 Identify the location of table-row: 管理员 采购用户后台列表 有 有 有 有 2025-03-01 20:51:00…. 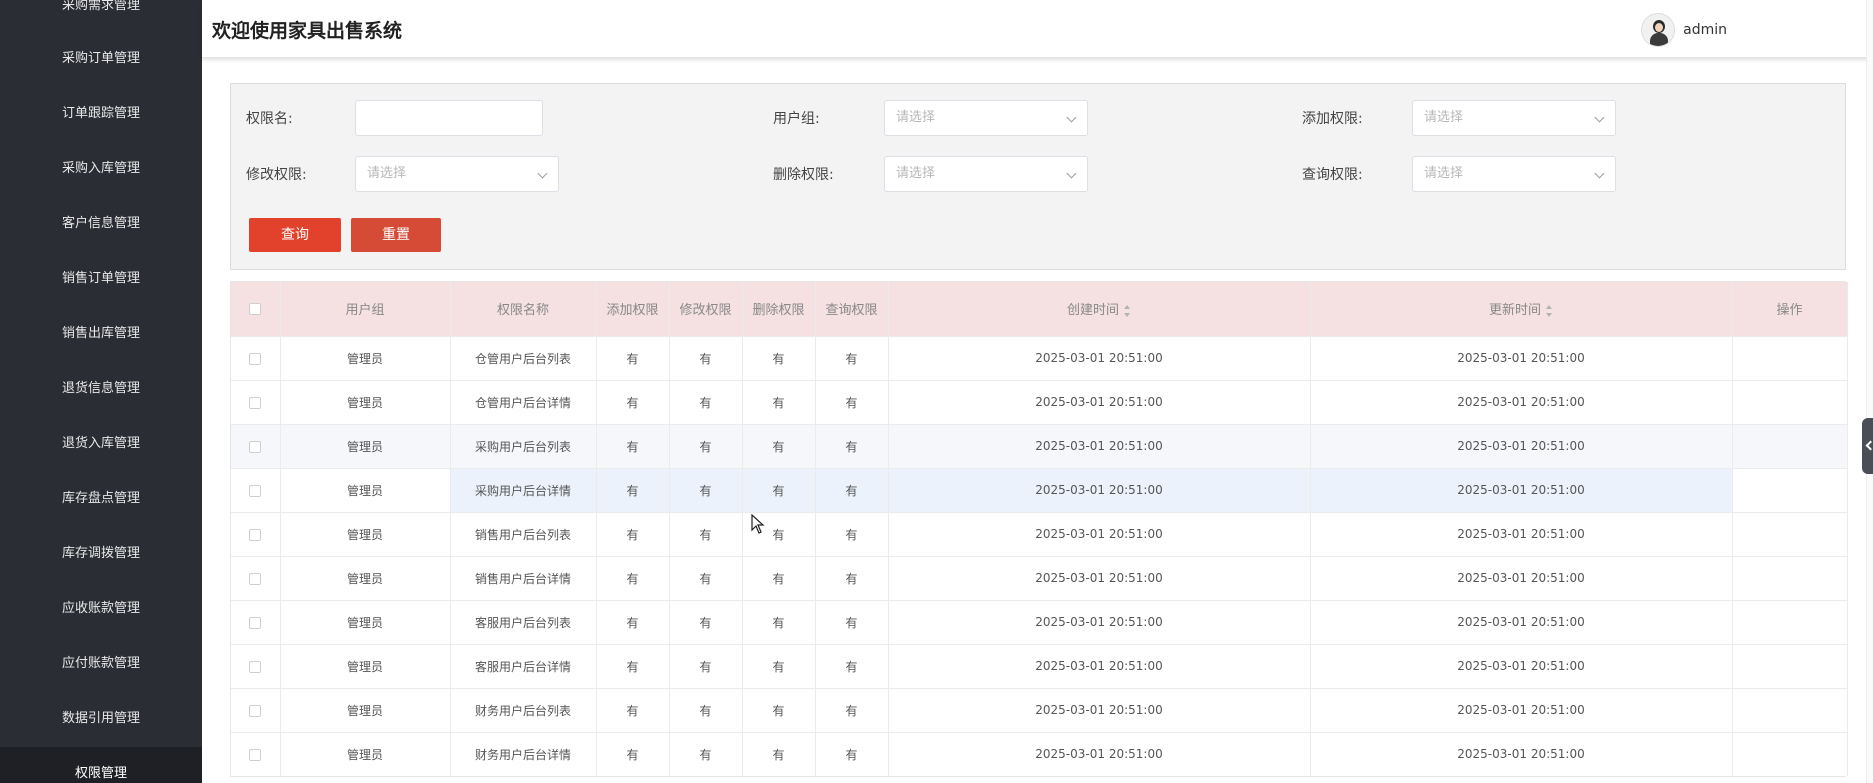
(1039, 445).